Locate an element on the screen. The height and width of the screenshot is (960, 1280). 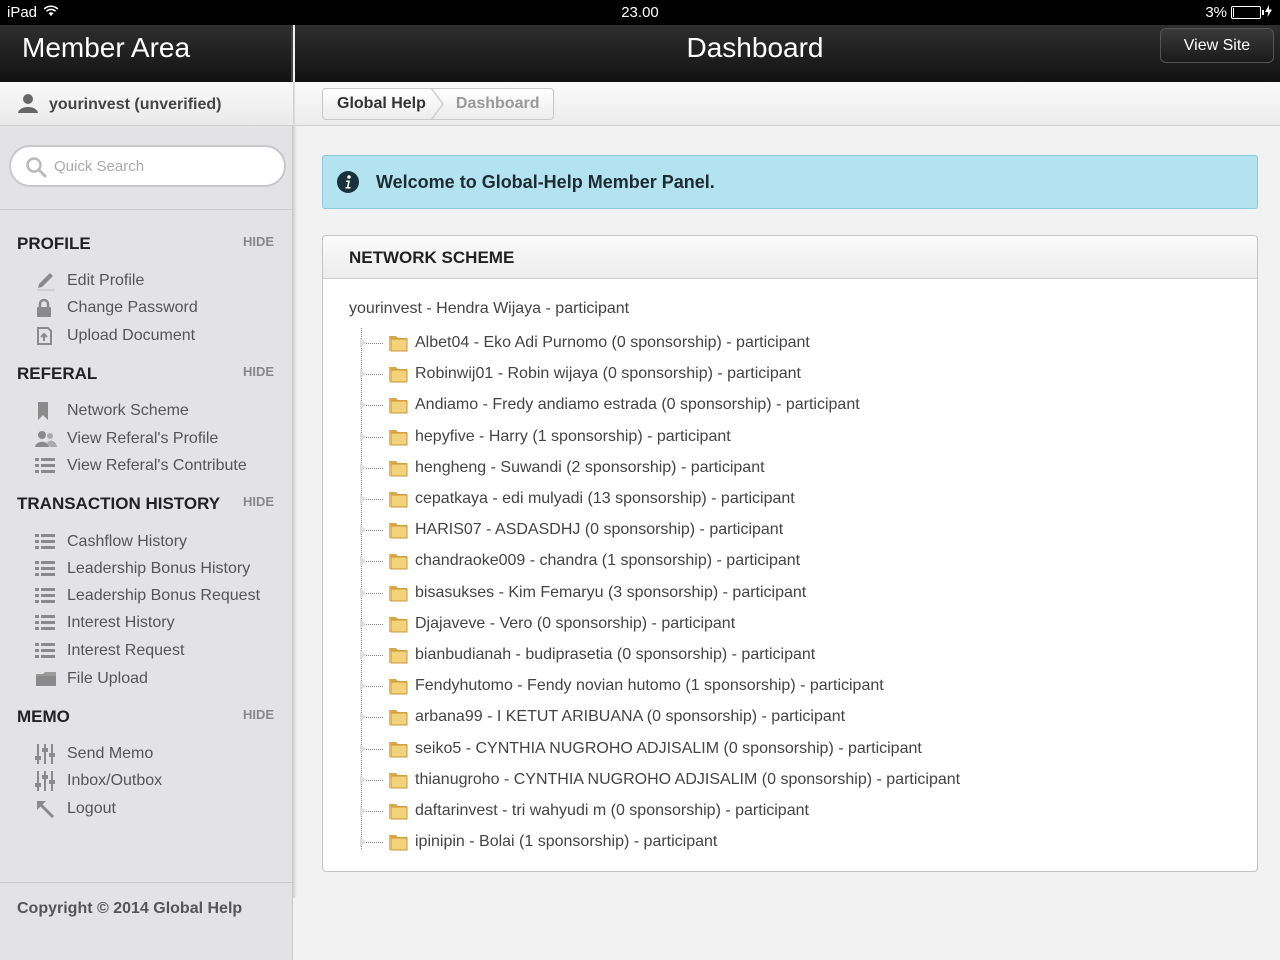
view-site-button: View Site is located at coordinates (1217, 45).